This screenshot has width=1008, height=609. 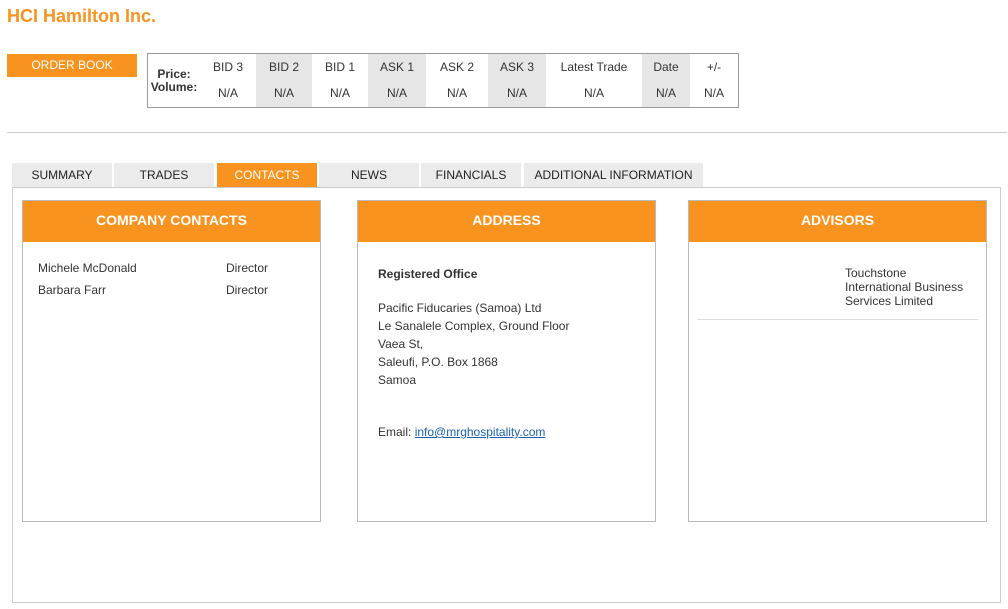 What do you see at coordinates (457, 66) in the screenshot?
I see `header-ask-2: ASK 2` at bounding box center [457, 66].